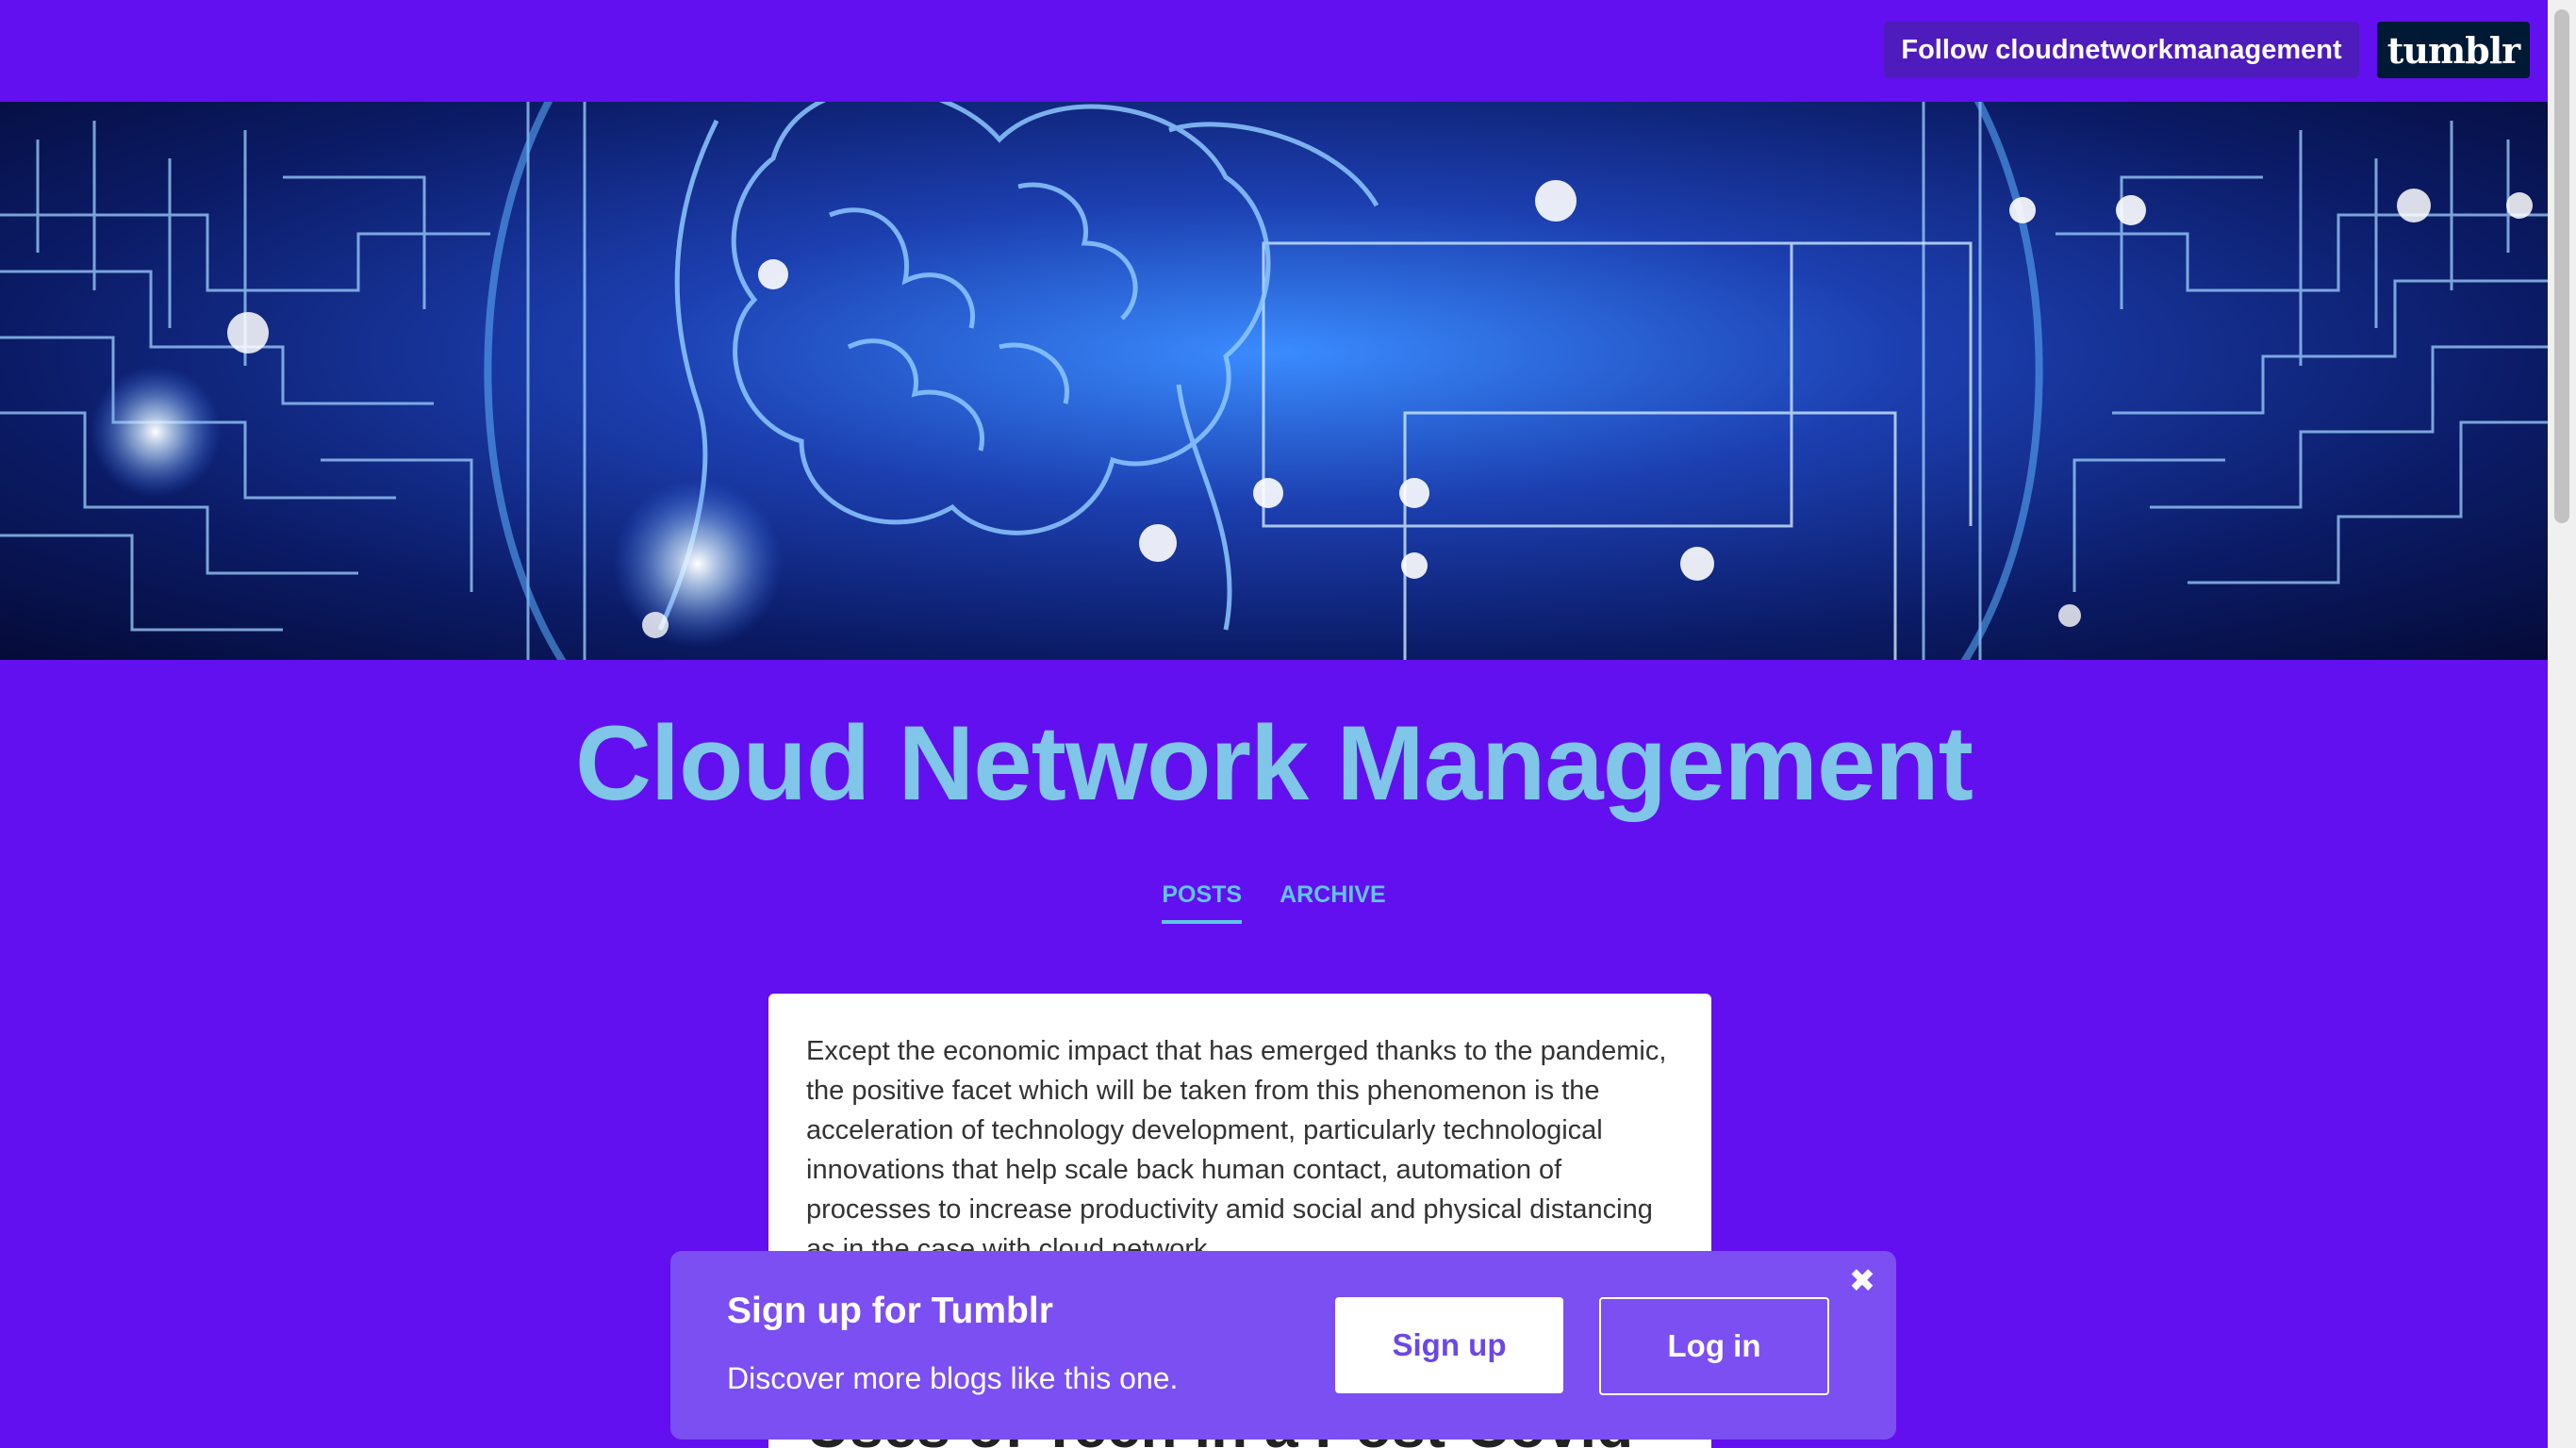 Image resolution: width=2576 pixels, height=1448 pixels. What do you see at coordinates (1333, 902) in the screenshot?
I see `tab-archive: ARCHIVE` at bounding box center [1333, 902].